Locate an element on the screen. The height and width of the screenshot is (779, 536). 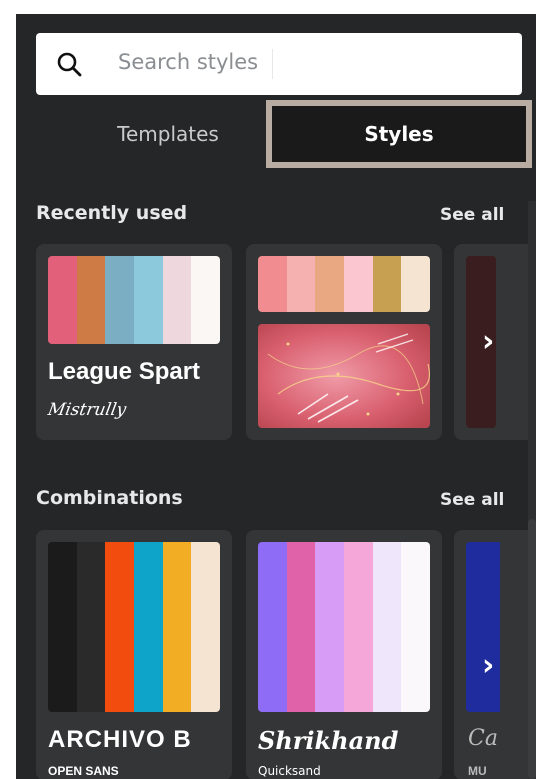
style-card-pink-palette is located at coordinates (344, 342).